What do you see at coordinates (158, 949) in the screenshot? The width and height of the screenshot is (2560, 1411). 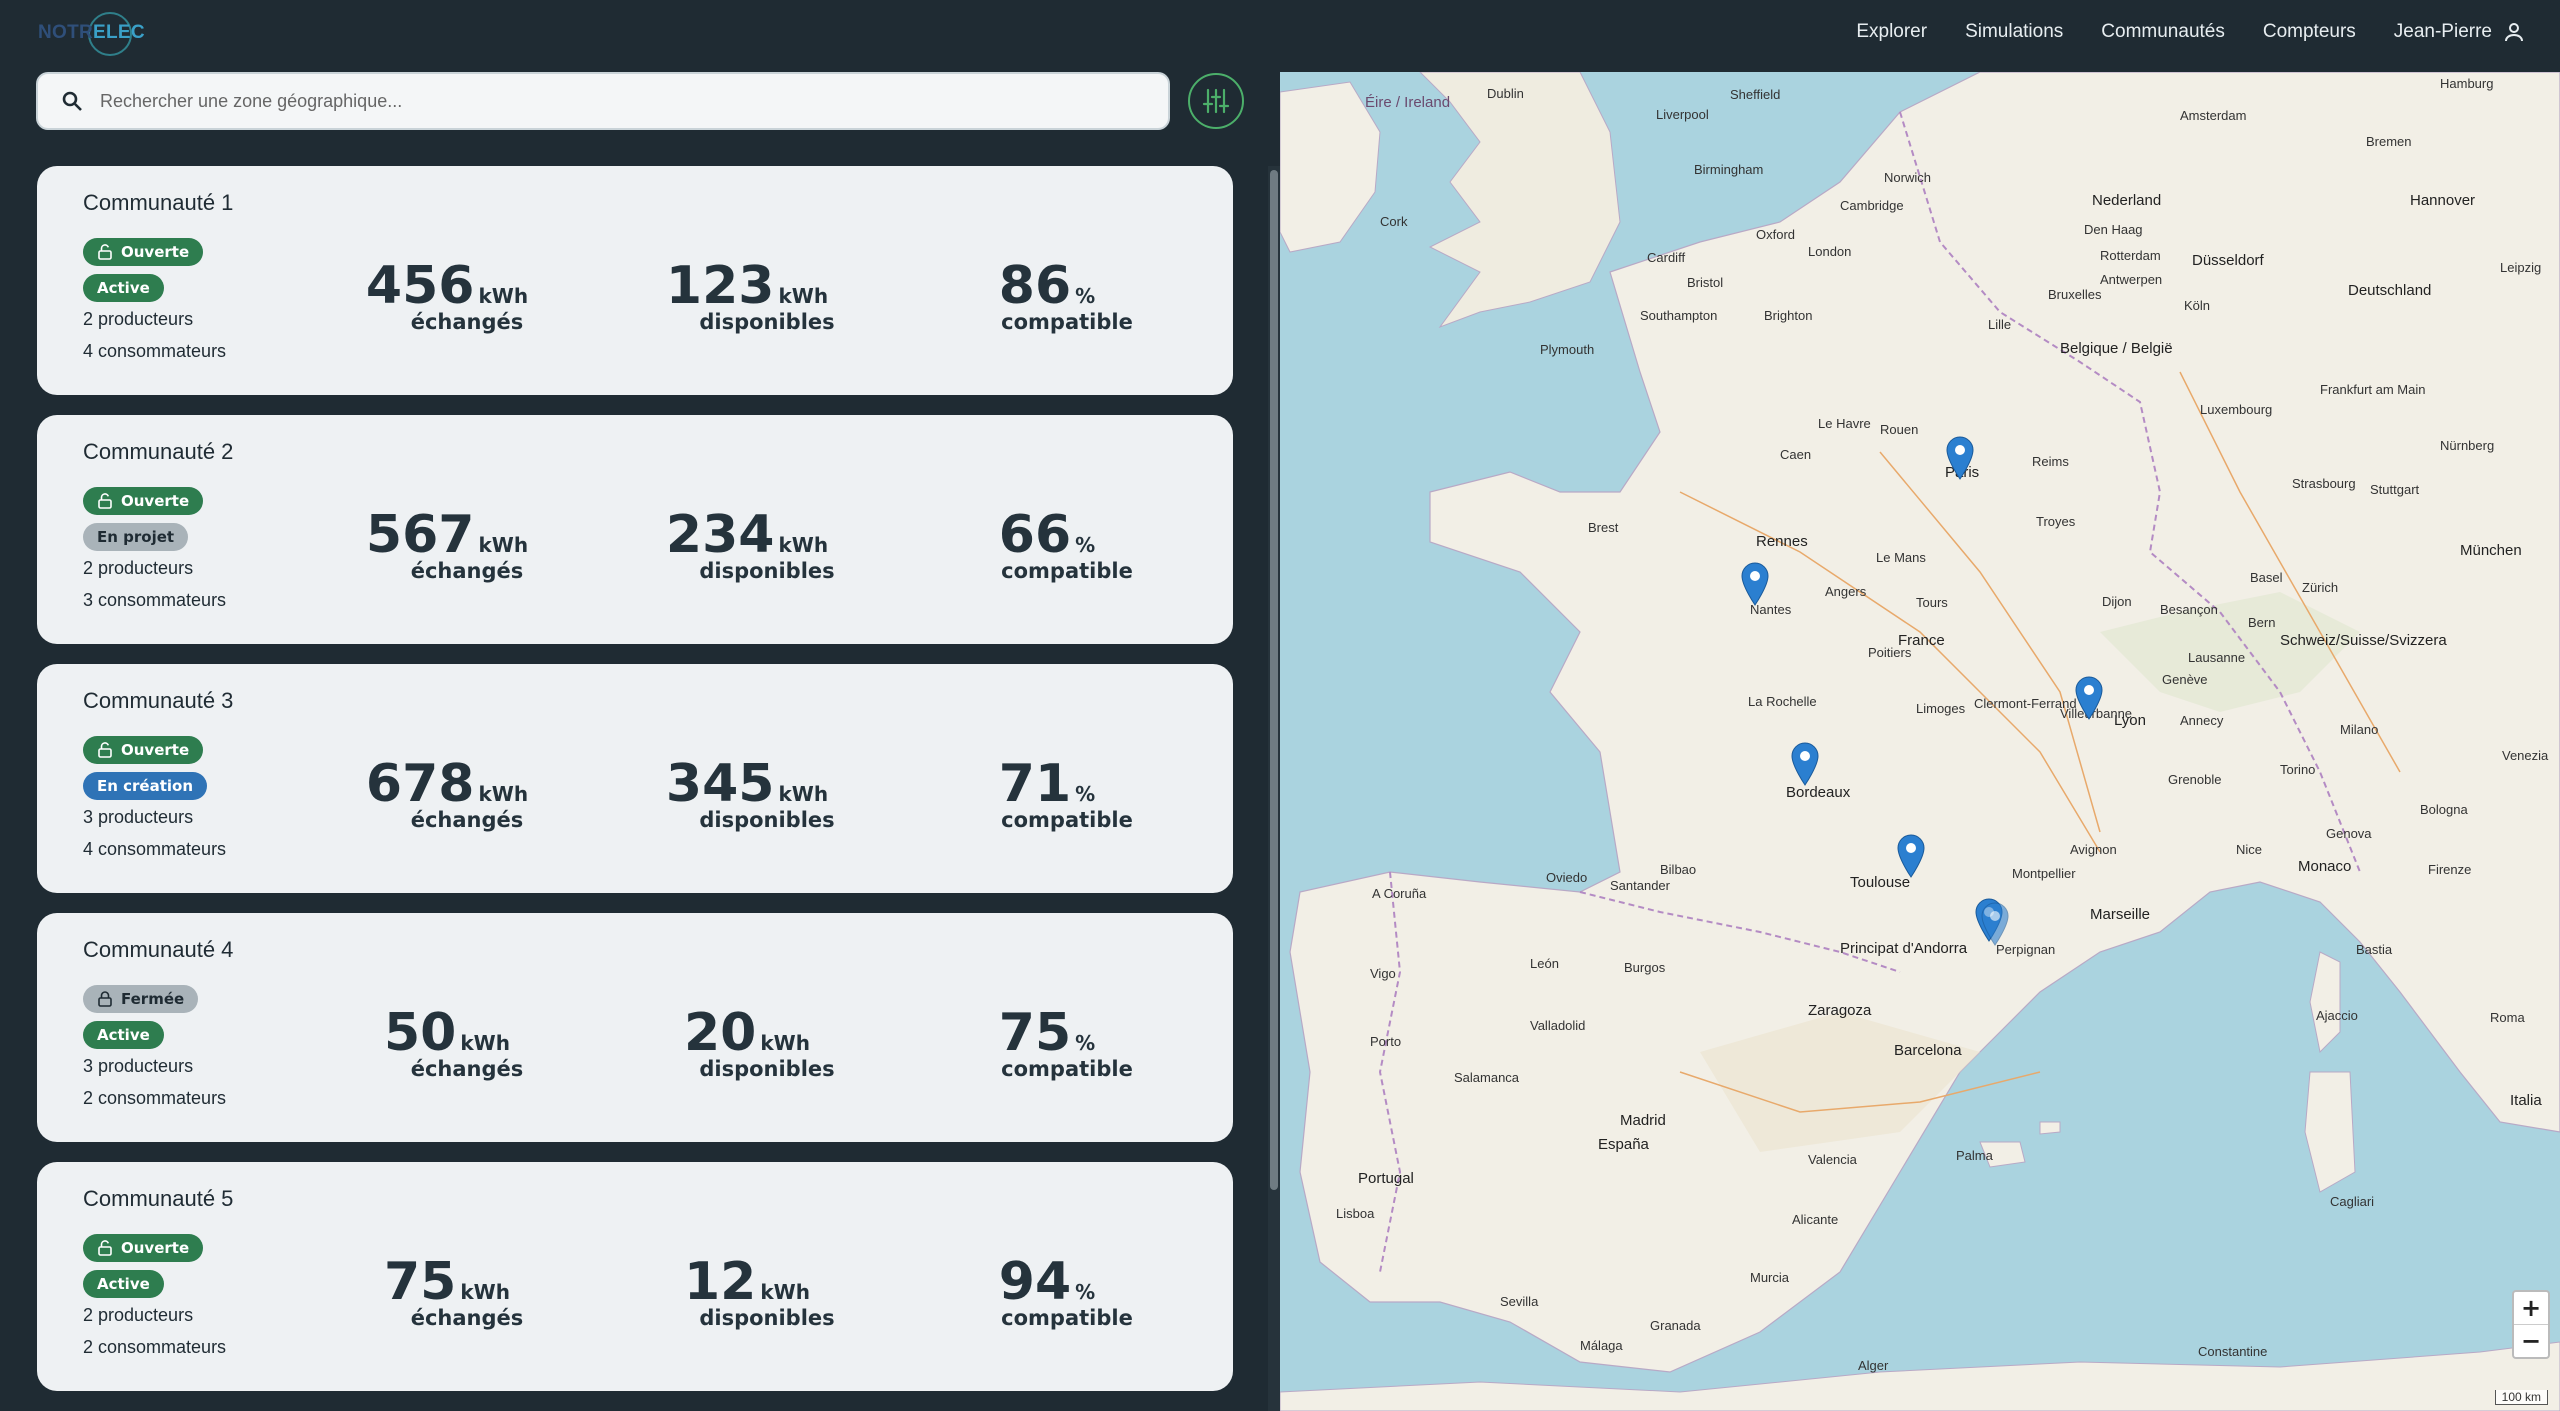 I see `community-title: Communauté 4` at bounding box center [158, 949].